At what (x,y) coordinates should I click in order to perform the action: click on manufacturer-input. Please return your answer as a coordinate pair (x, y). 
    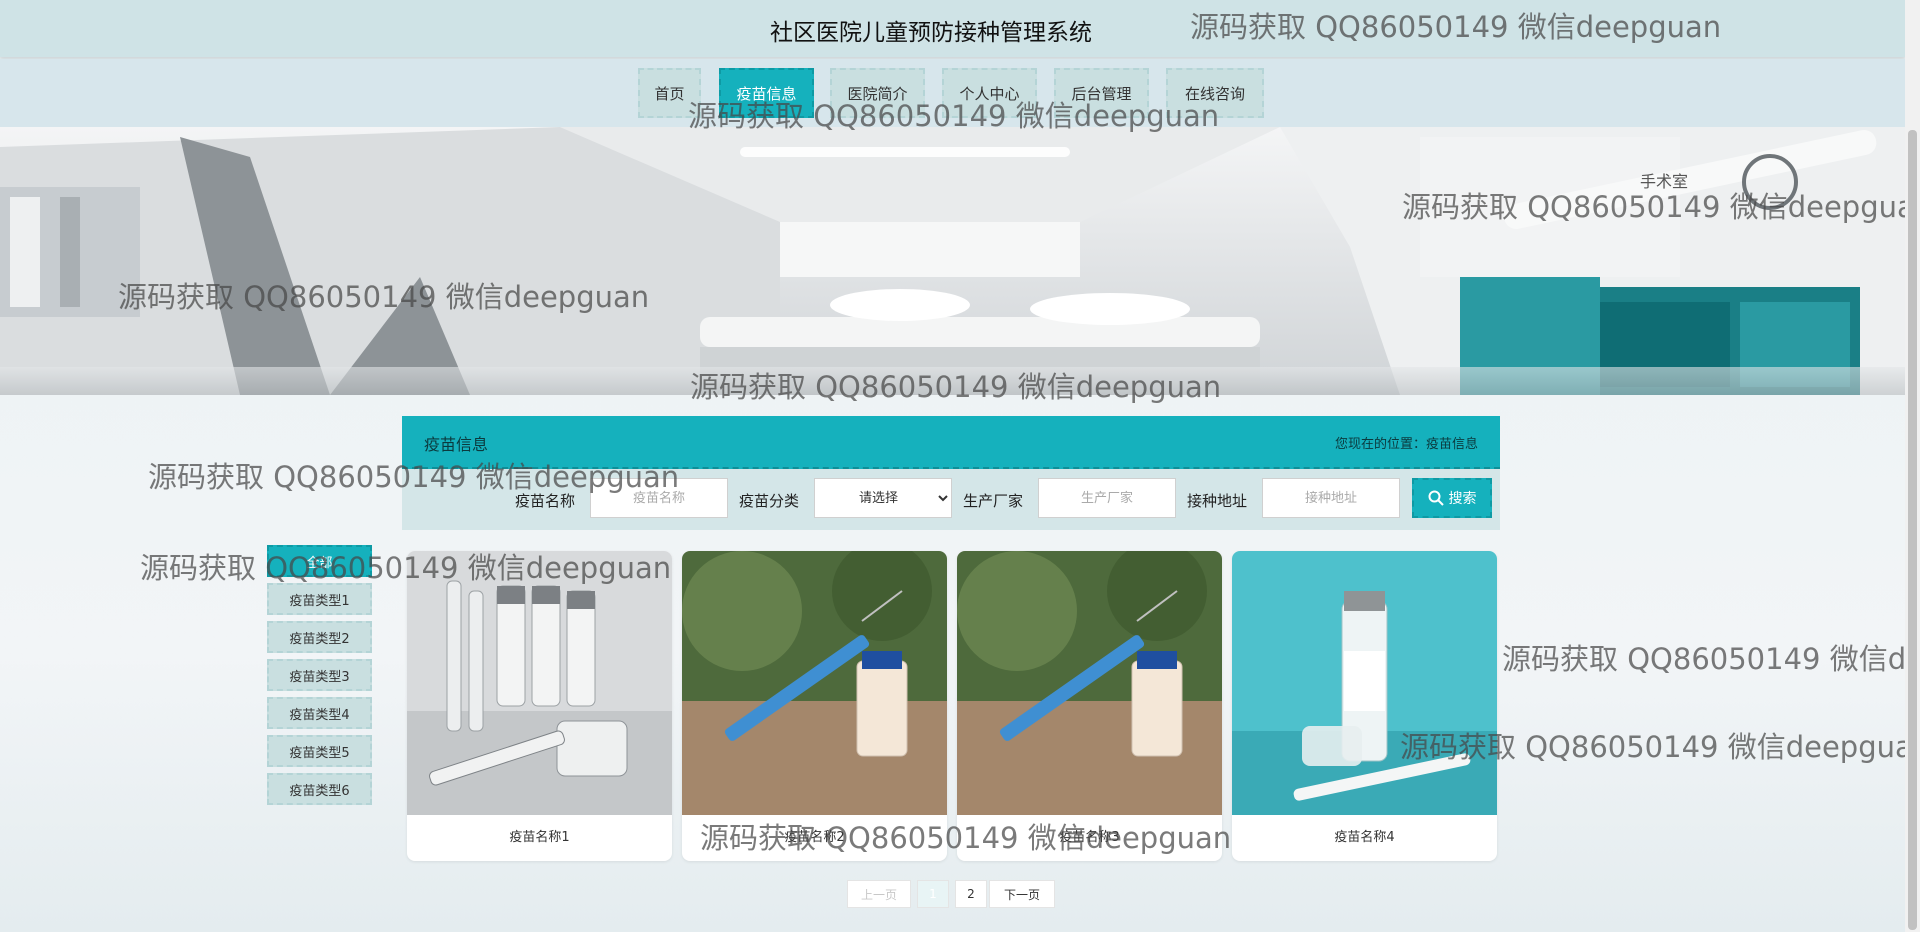
    Looking at the image, I should click on (1107, 498).